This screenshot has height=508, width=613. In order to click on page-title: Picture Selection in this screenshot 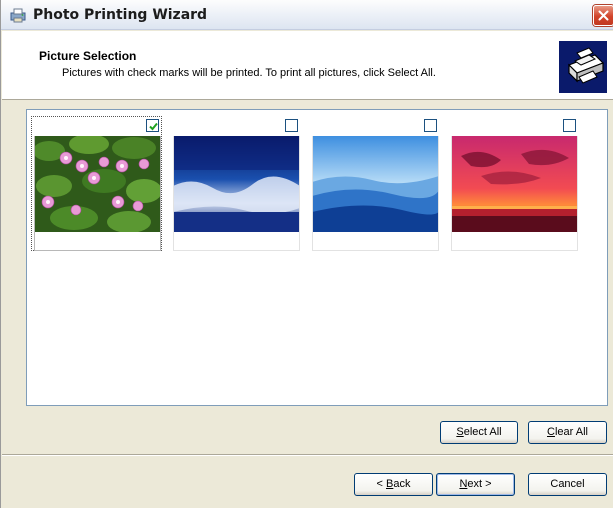, I will do `click(88, 56)`.